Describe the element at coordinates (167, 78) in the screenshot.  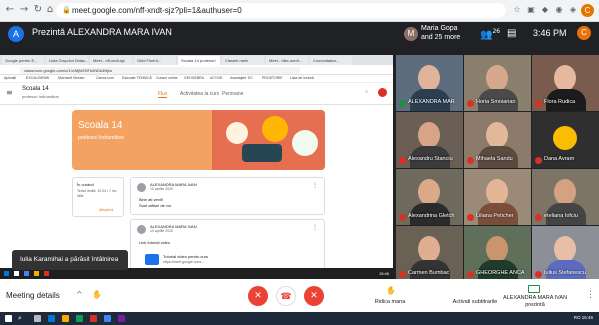
I see `bookmark: Cursuri online` at that location.